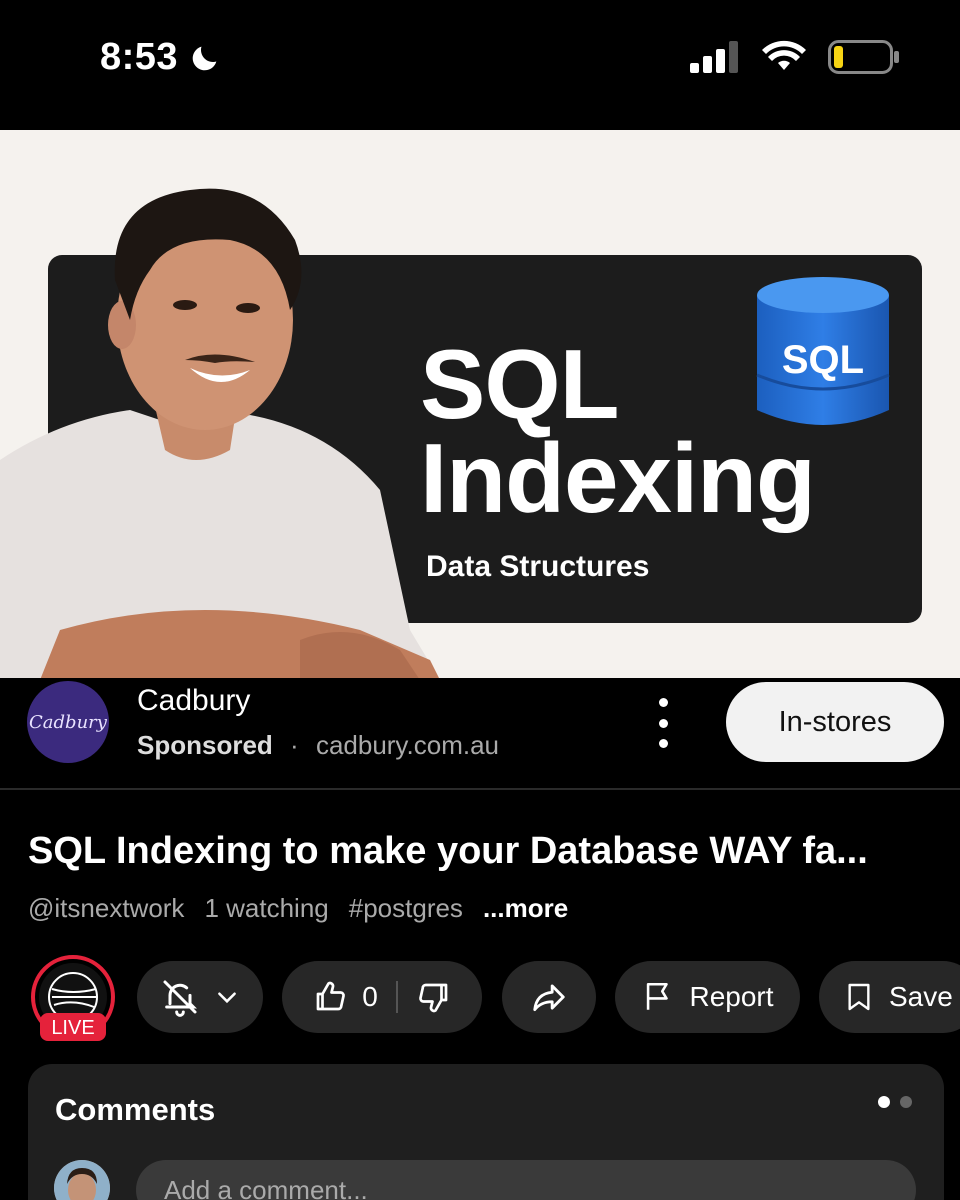 Image resolution: width=960 pixels, height=1200 pixels. I want to click on in-stores-button: In-stores, so click(835, 722).